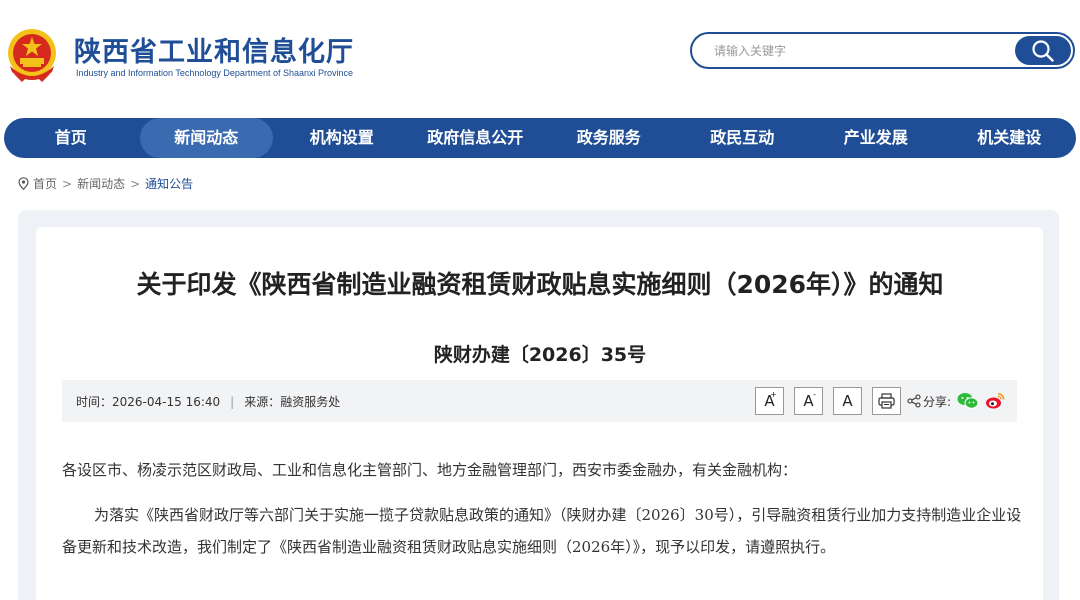 Image resolution: width=1080 pixels, height=600 pixels. I want to click on location-pin-icon, so click(23, 183).